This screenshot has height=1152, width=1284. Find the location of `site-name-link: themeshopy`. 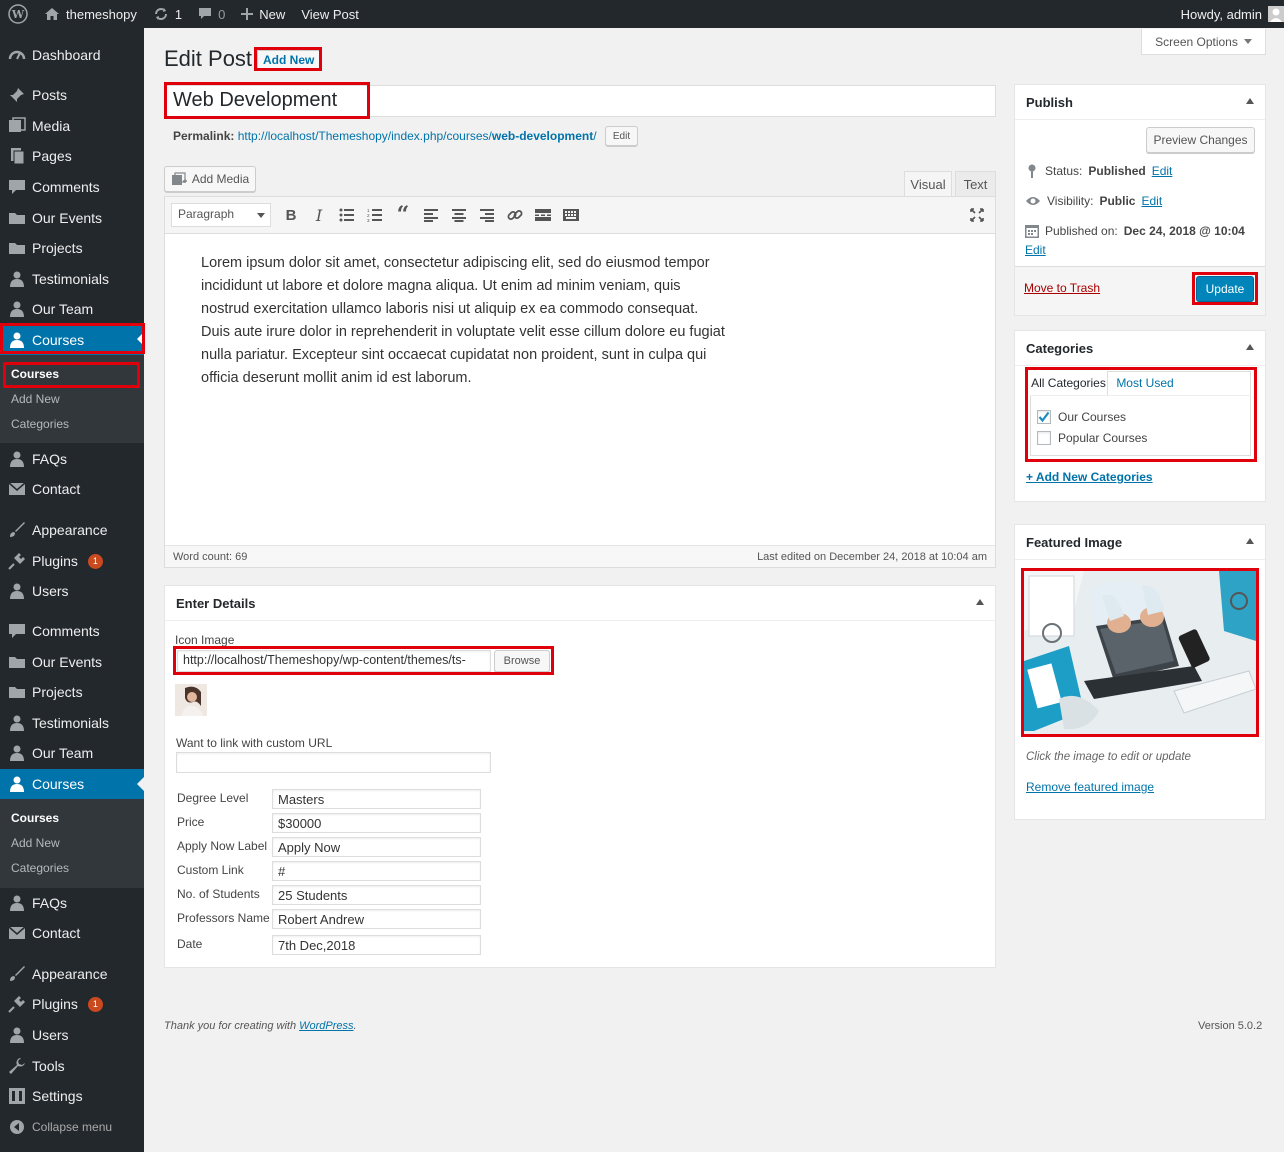

site-name-link: themeshopy is located at coordinates (90, 14).